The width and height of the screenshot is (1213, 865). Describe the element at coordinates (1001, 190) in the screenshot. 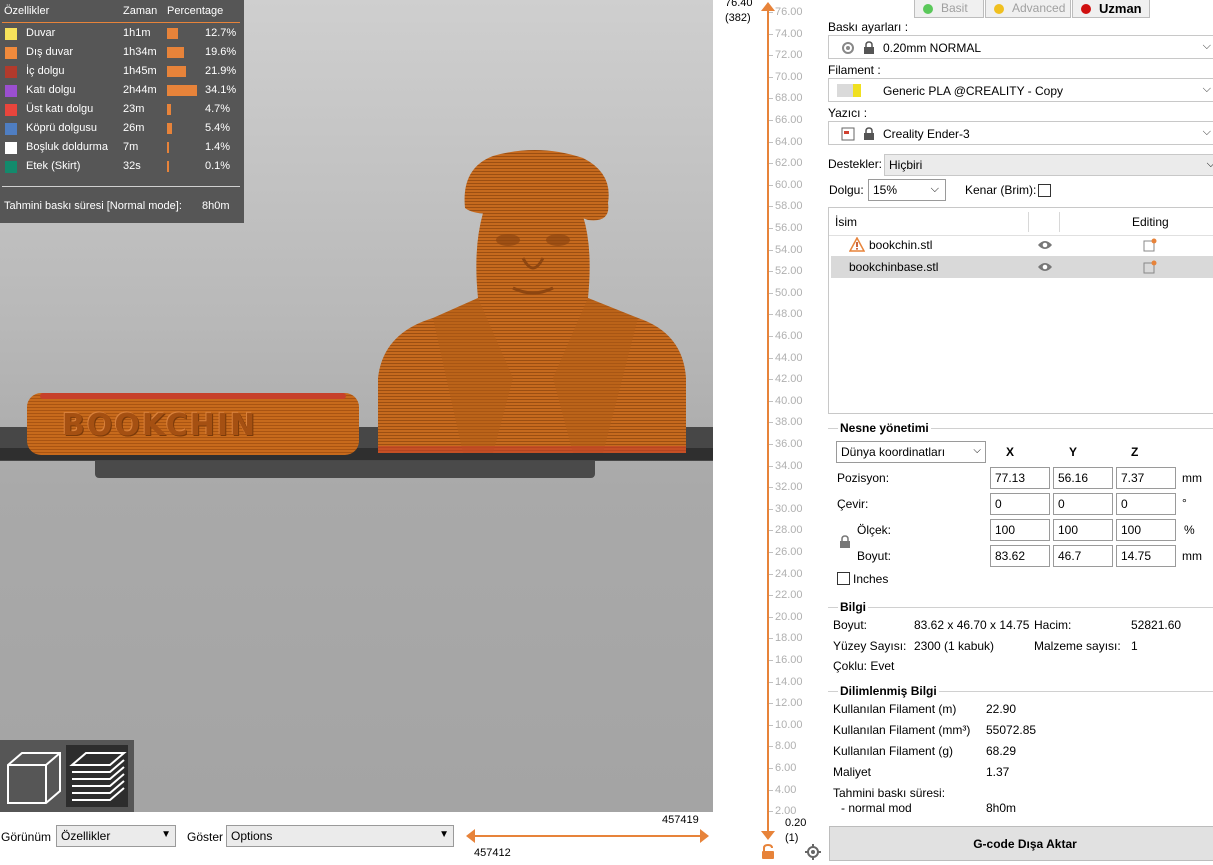

I see `brim-label: Kenar (Brim):` at that location.